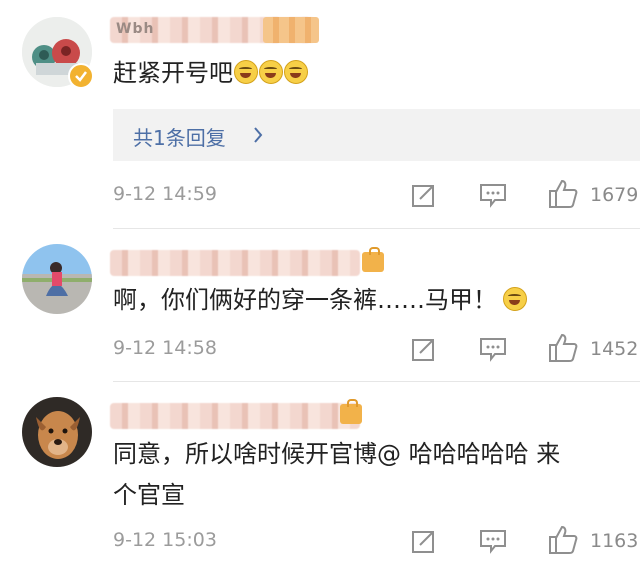 This screenshot has width=640, height=565. I want to click on like-count: 1452, so click(614, 349).